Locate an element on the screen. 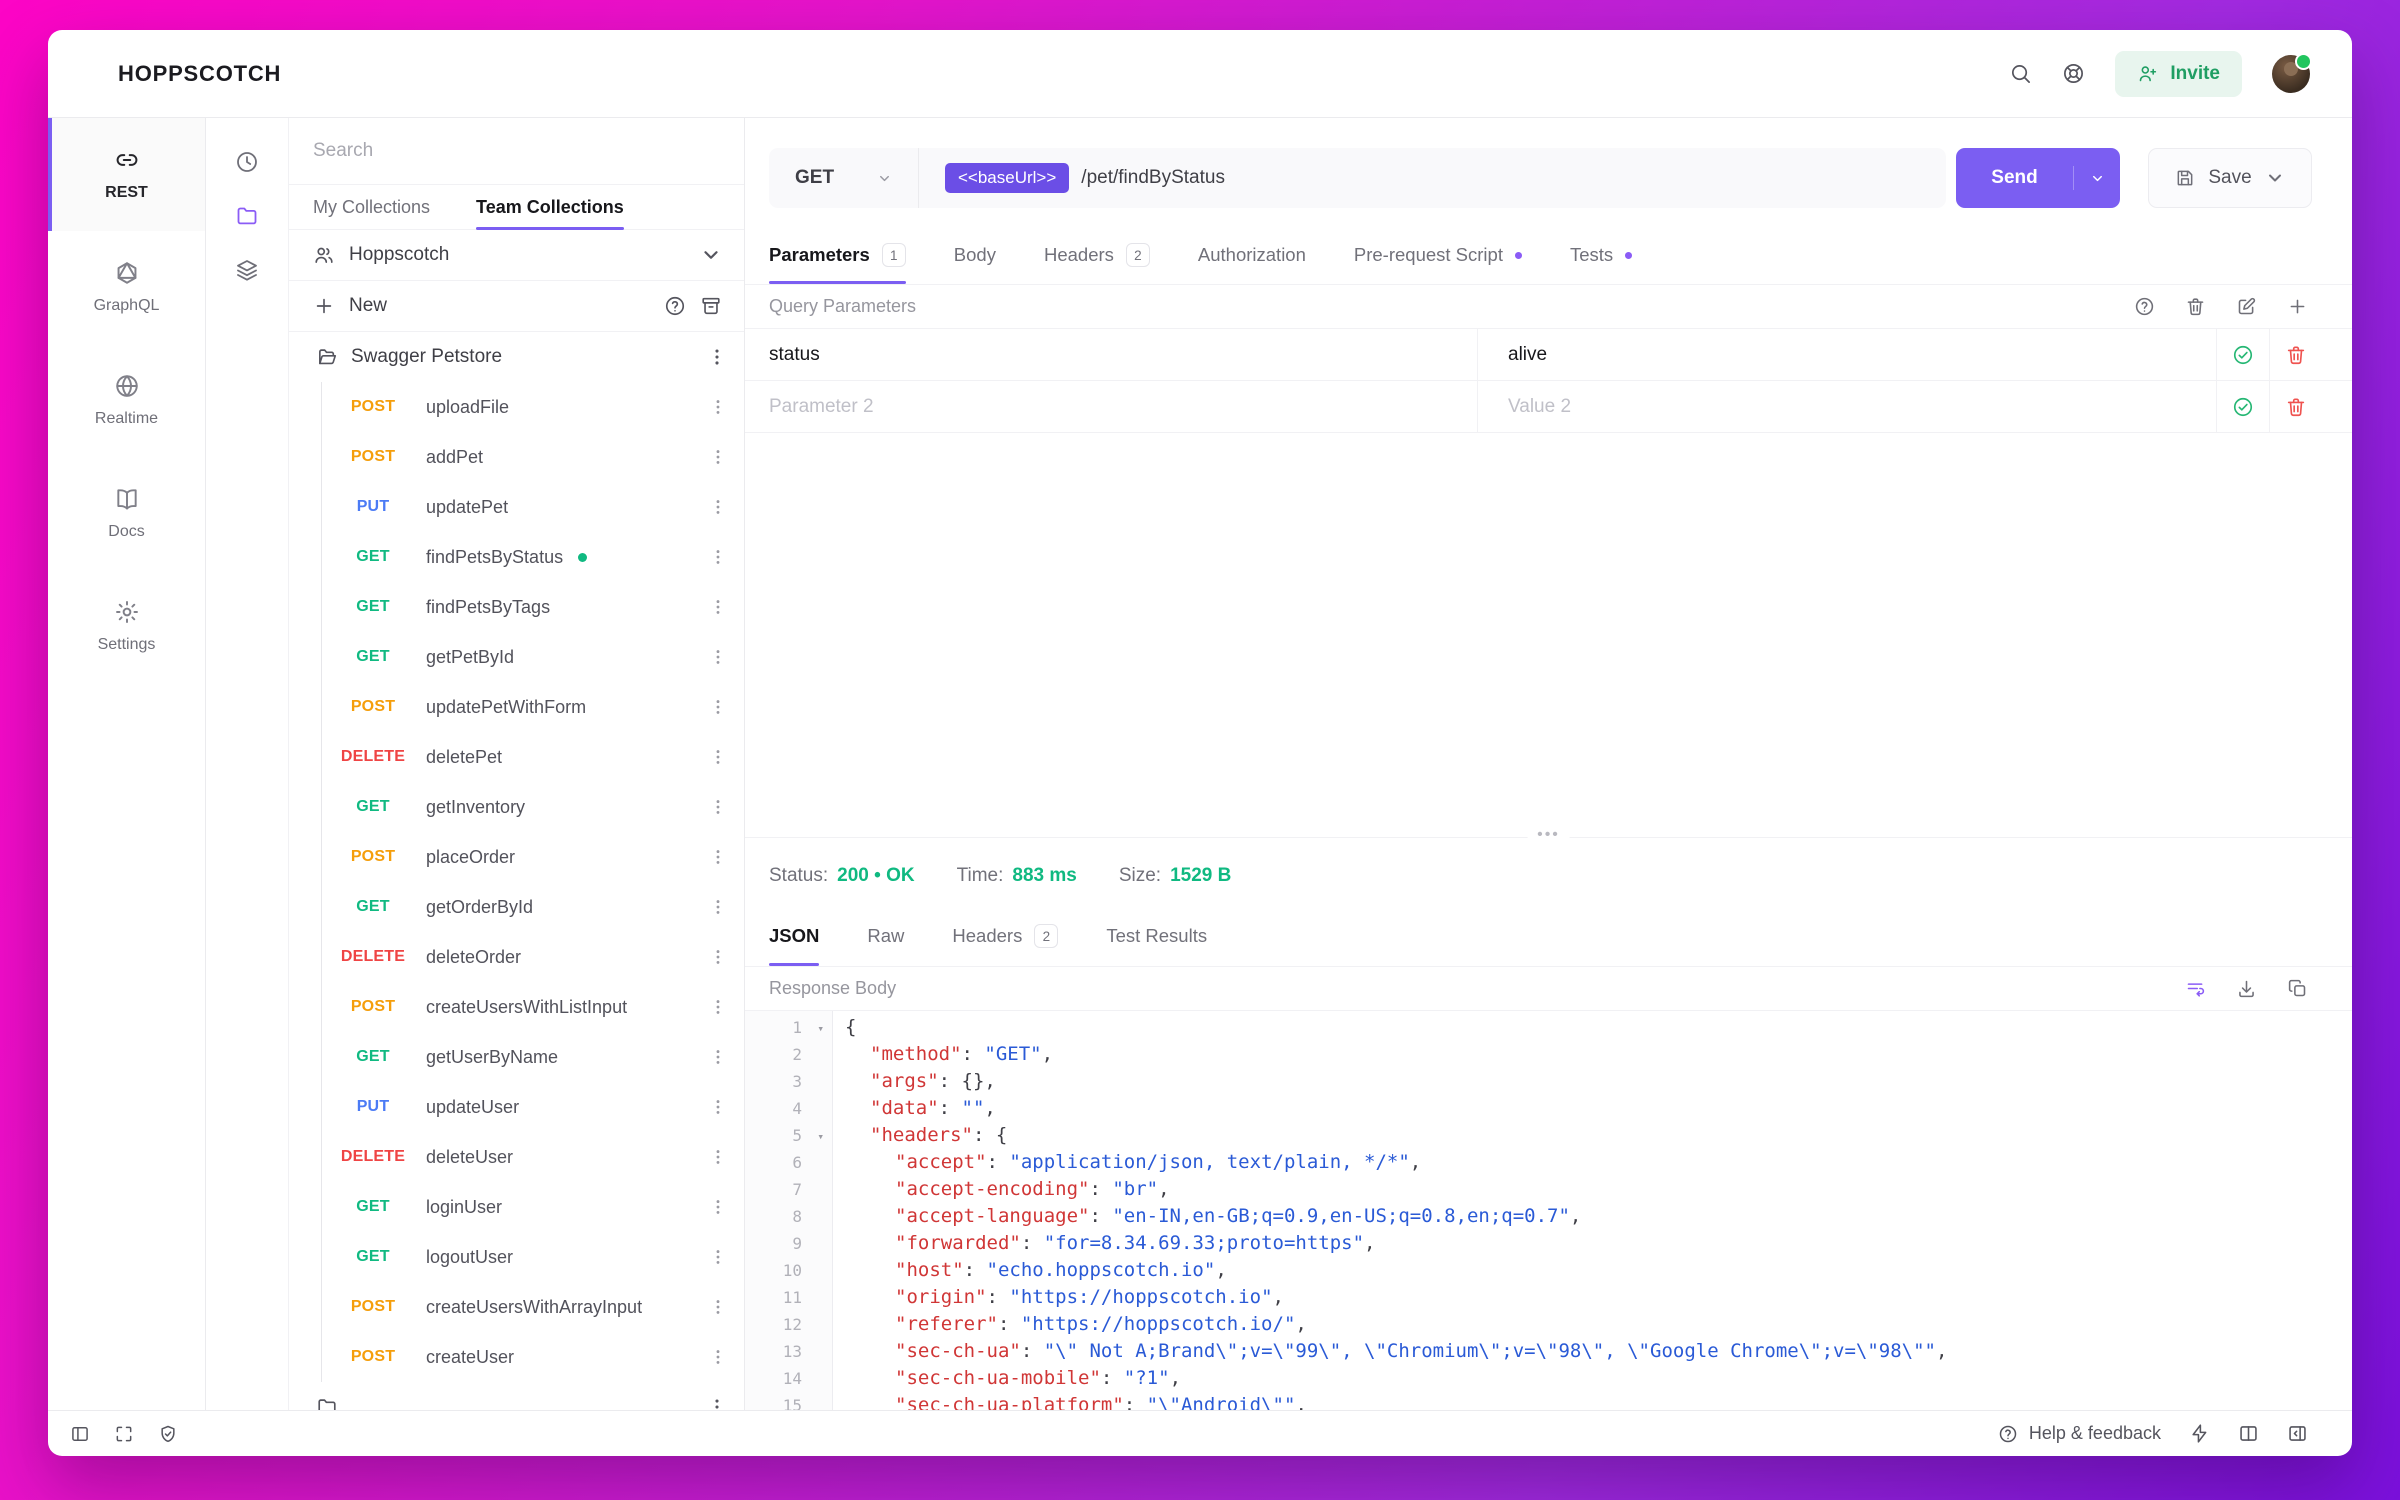  collections-tab-team-collections: Team Collections is located at coordinates (550, 207).